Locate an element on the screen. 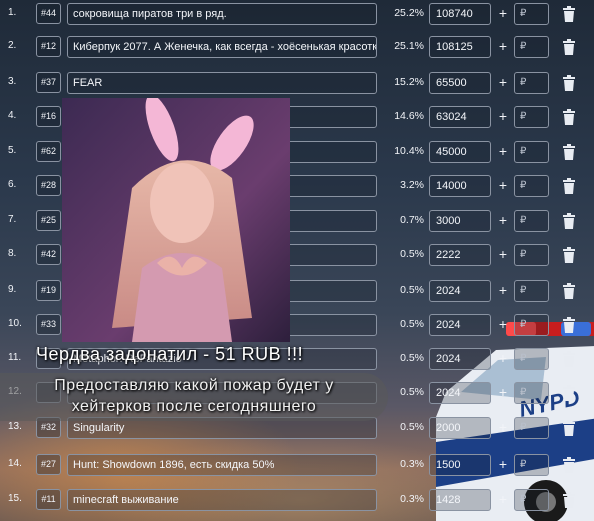 The height and width of the screenshot is (521, 594). row-id-badge: #11 is located at coordinates (48, 499).